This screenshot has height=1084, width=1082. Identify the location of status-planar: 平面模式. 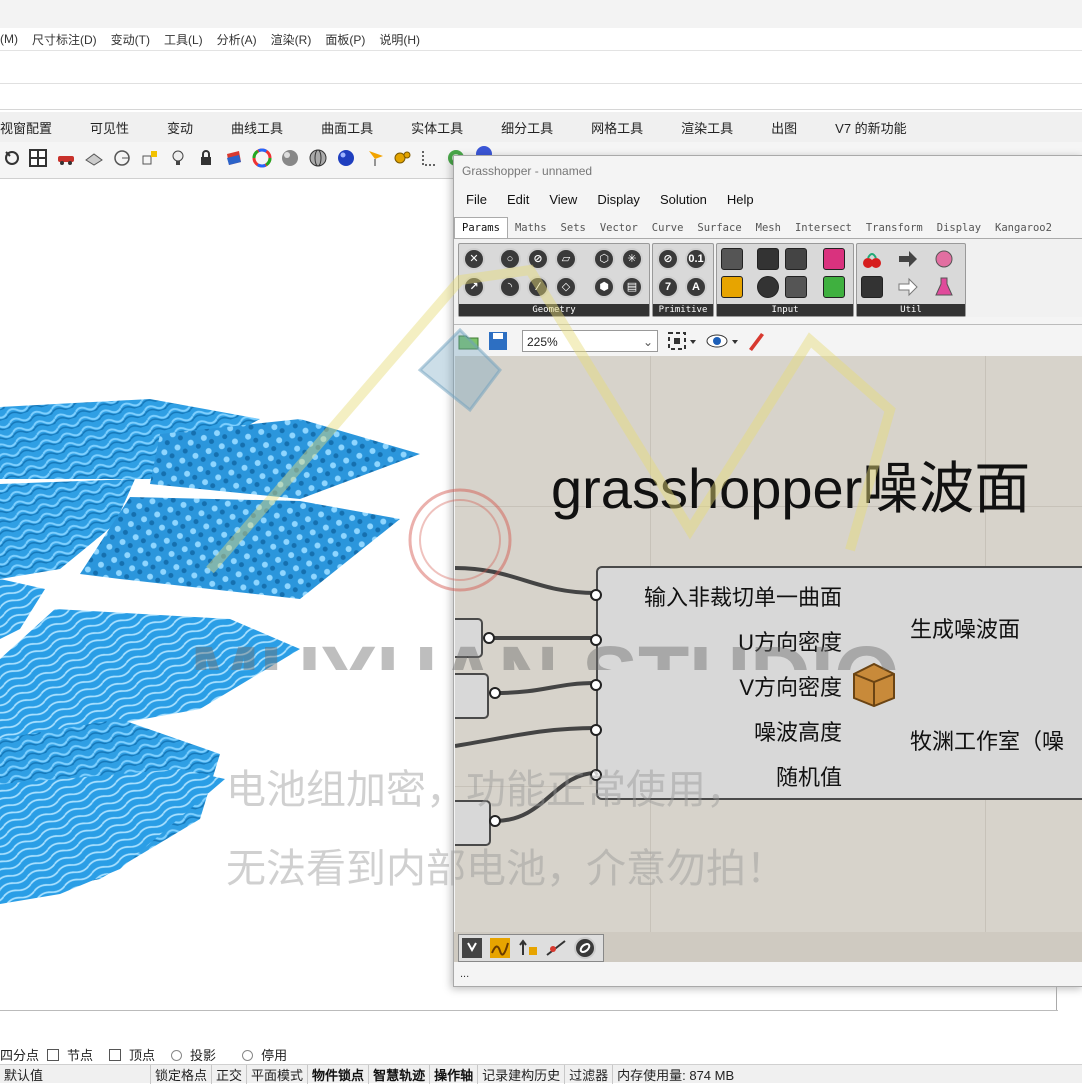
(278, 1074).